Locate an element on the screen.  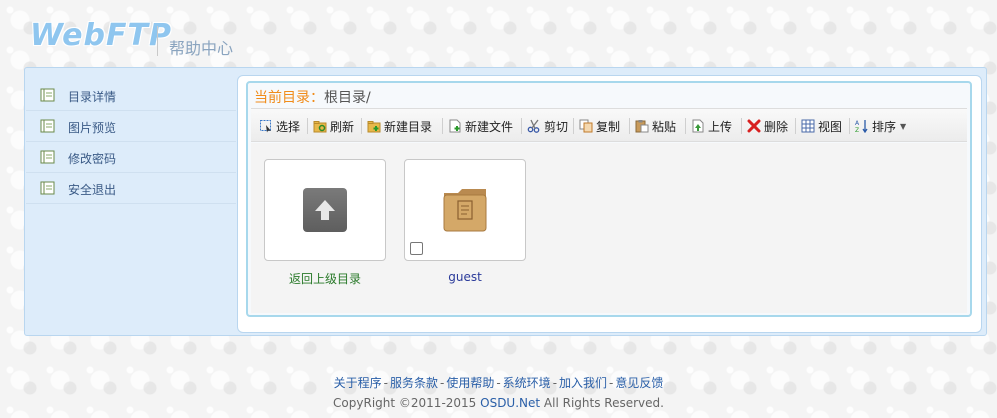
footer-link-feedback: 意见反馈 is located at coordinates (639, 383).